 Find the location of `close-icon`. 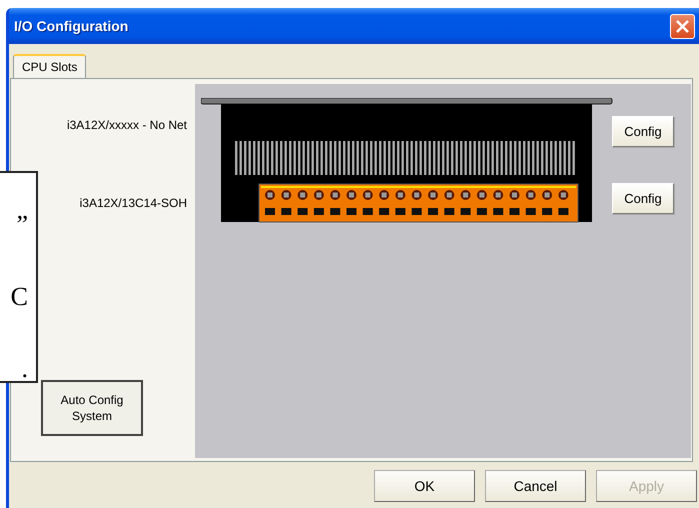

close-icon is located at coordinates (682, 26).